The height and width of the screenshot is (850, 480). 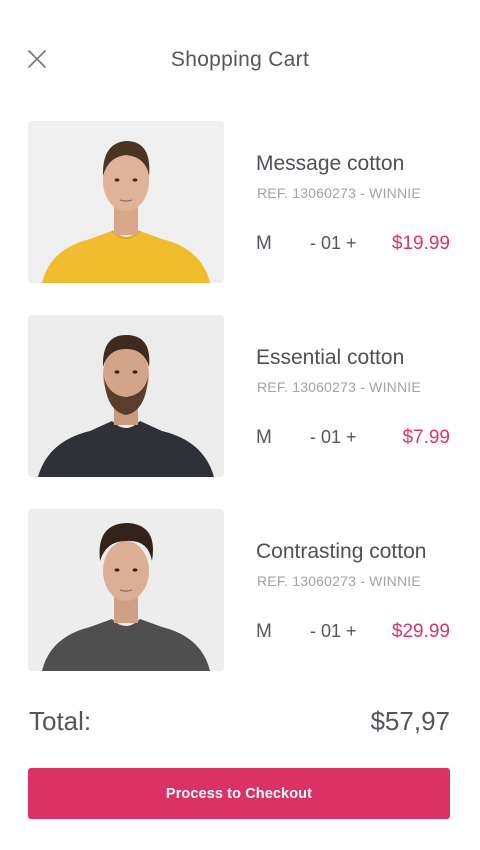 What do you see at coordinates (420, 243) in the screenshot?
I see `product-price: $19.99` at bounding box center [420, 243].